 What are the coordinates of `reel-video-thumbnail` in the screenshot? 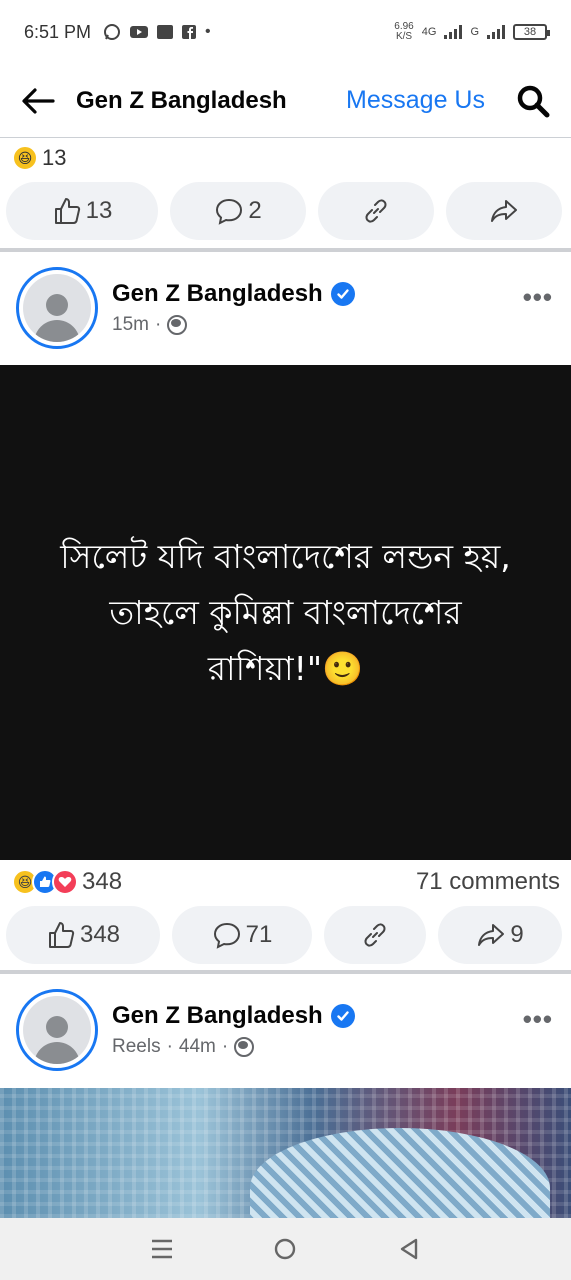 It's located at (285, 1153).